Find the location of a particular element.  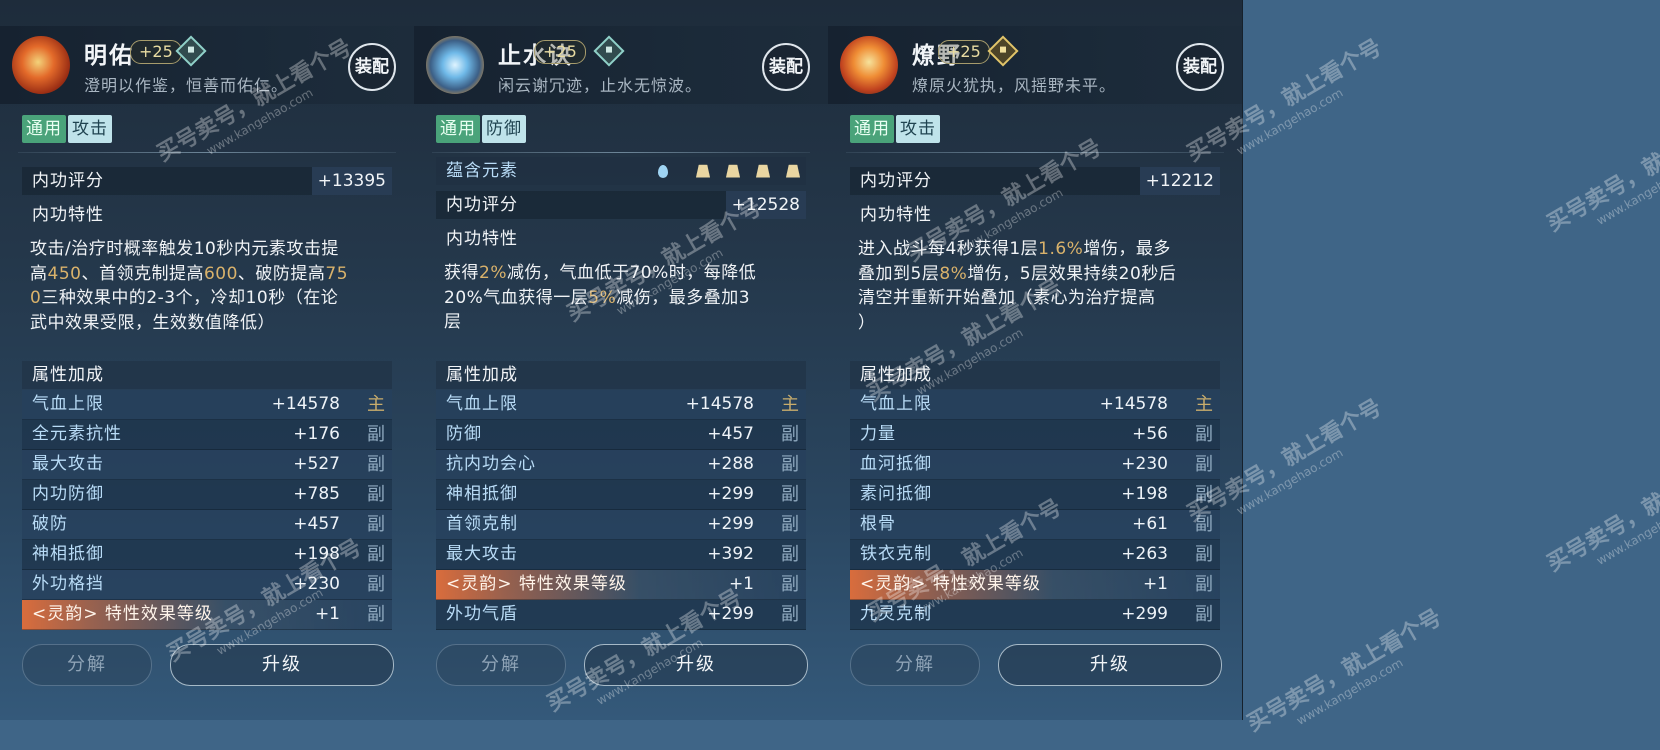

highlighted-value: 1.6% is located at coordinates (1061, 249).